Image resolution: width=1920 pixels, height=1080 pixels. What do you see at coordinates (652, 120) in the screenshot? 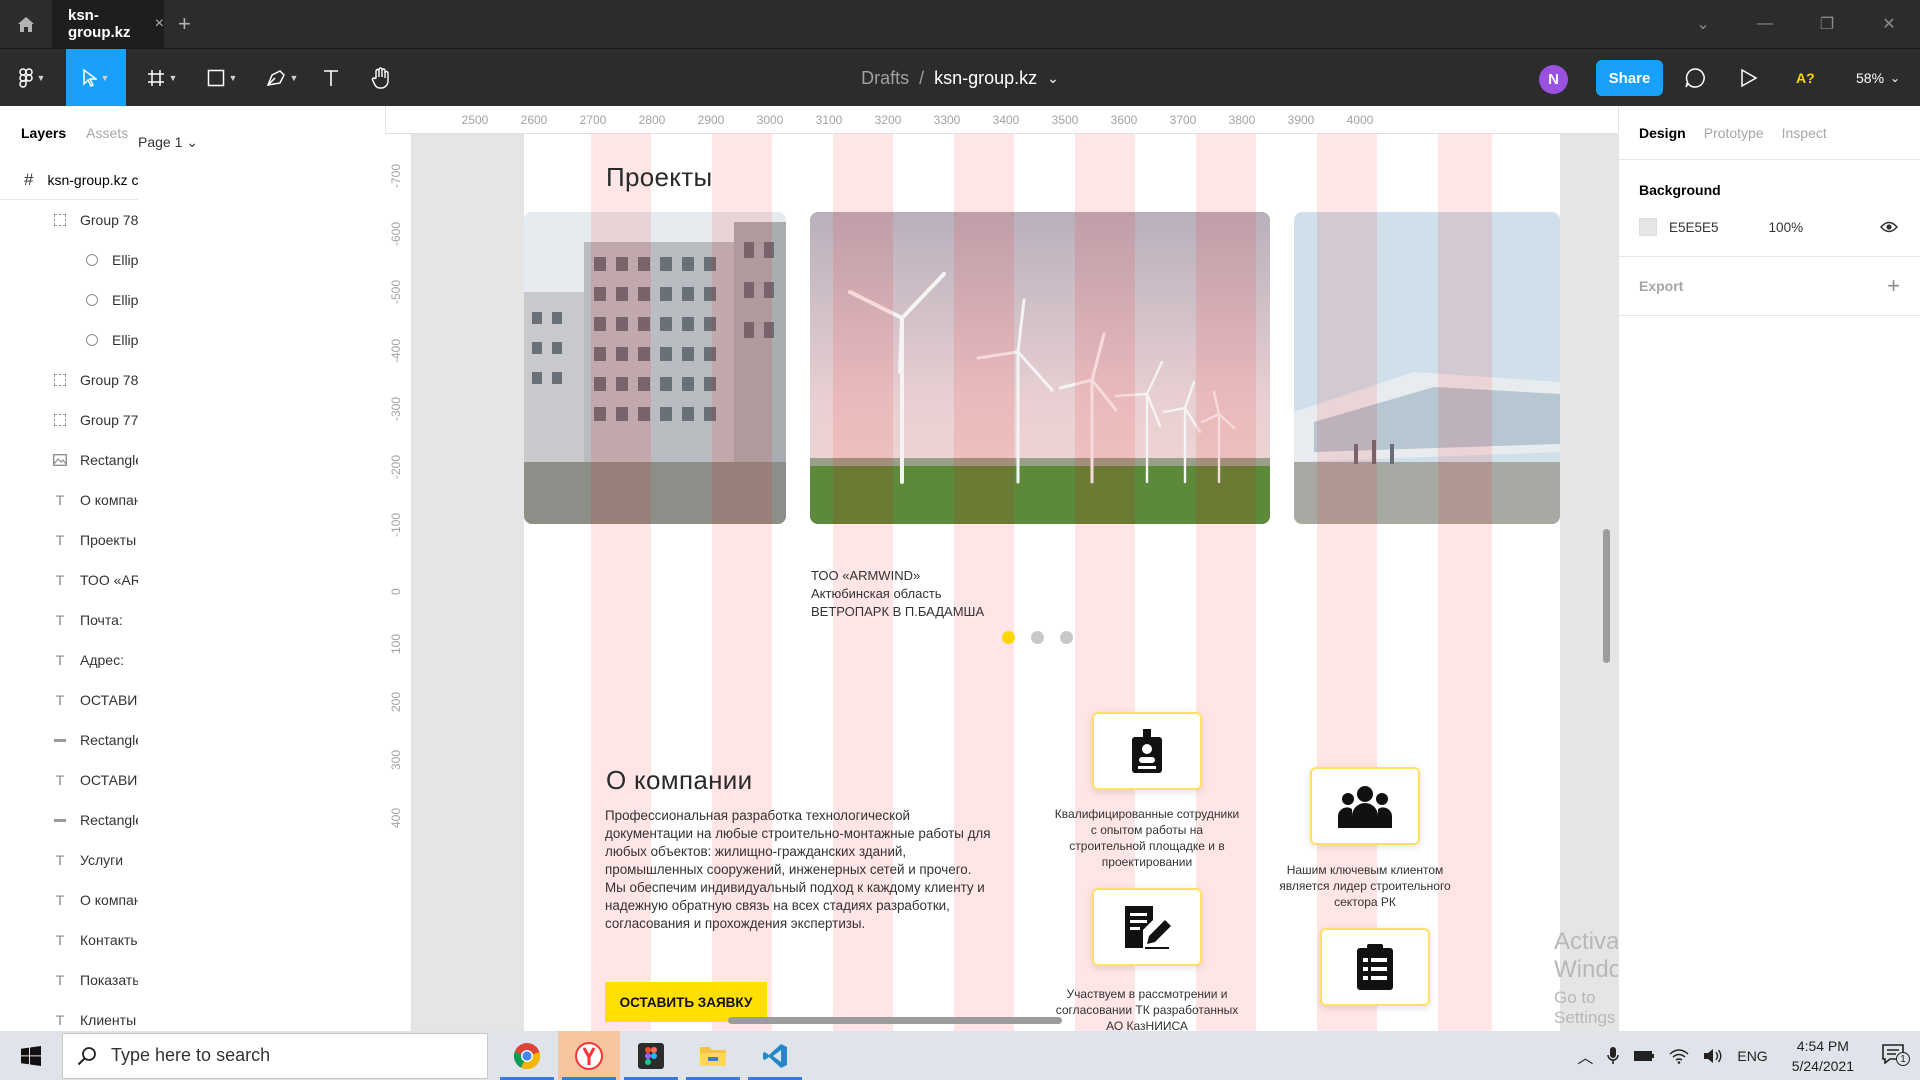
I see `ruler-tick: 2800` at bounding box center [652, 120].